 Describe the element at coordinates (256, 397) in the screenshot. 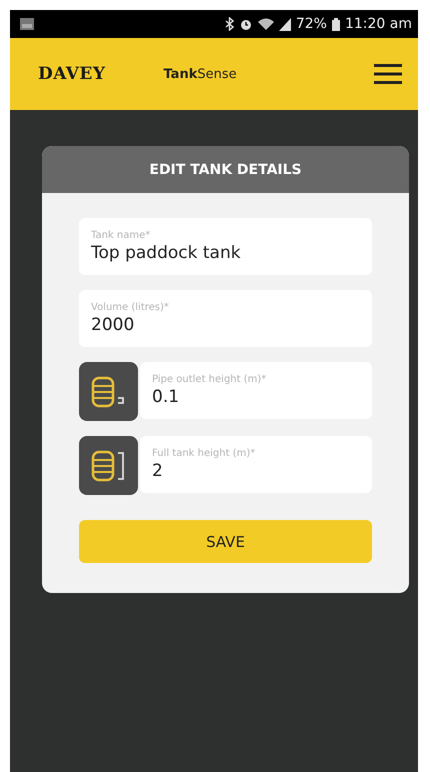

I see `field-value: 0.1` at that location.